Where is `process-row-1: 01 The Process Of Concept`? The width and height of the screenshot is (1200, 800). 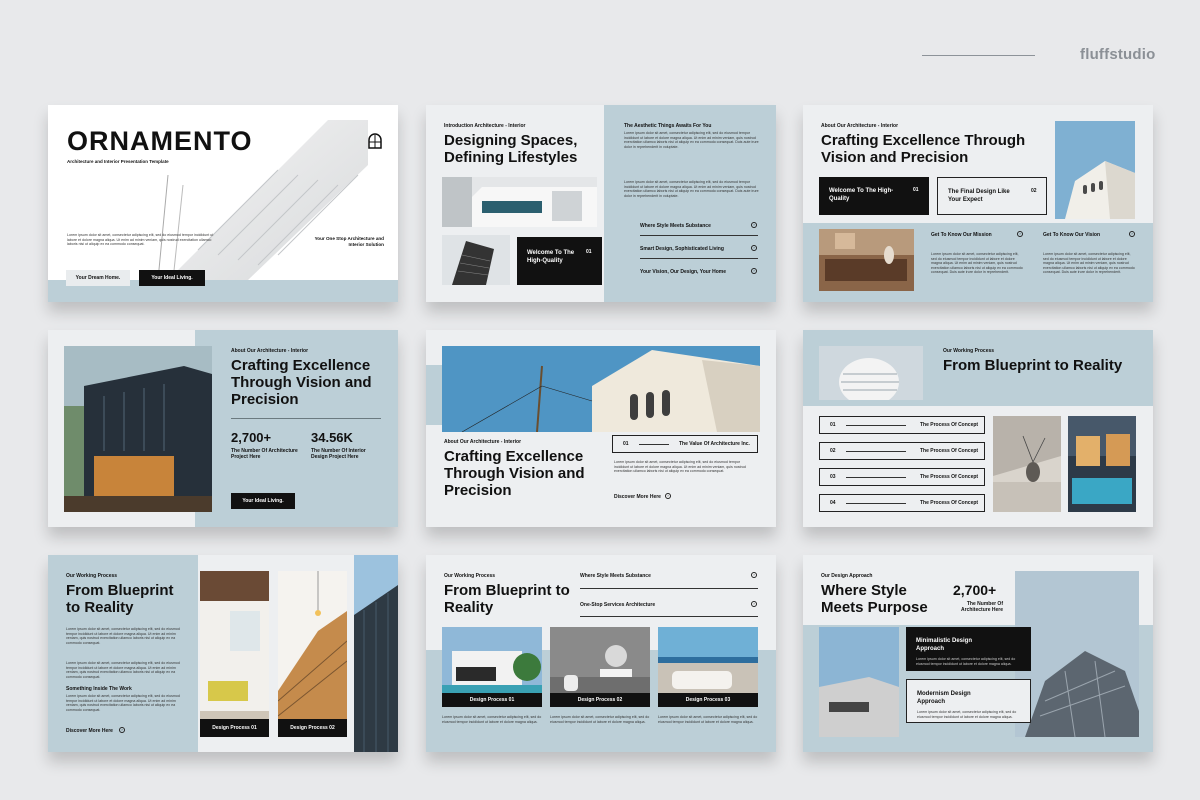 process-row-1: 01 The Process Of Concept is located at coordinates (902, 425).